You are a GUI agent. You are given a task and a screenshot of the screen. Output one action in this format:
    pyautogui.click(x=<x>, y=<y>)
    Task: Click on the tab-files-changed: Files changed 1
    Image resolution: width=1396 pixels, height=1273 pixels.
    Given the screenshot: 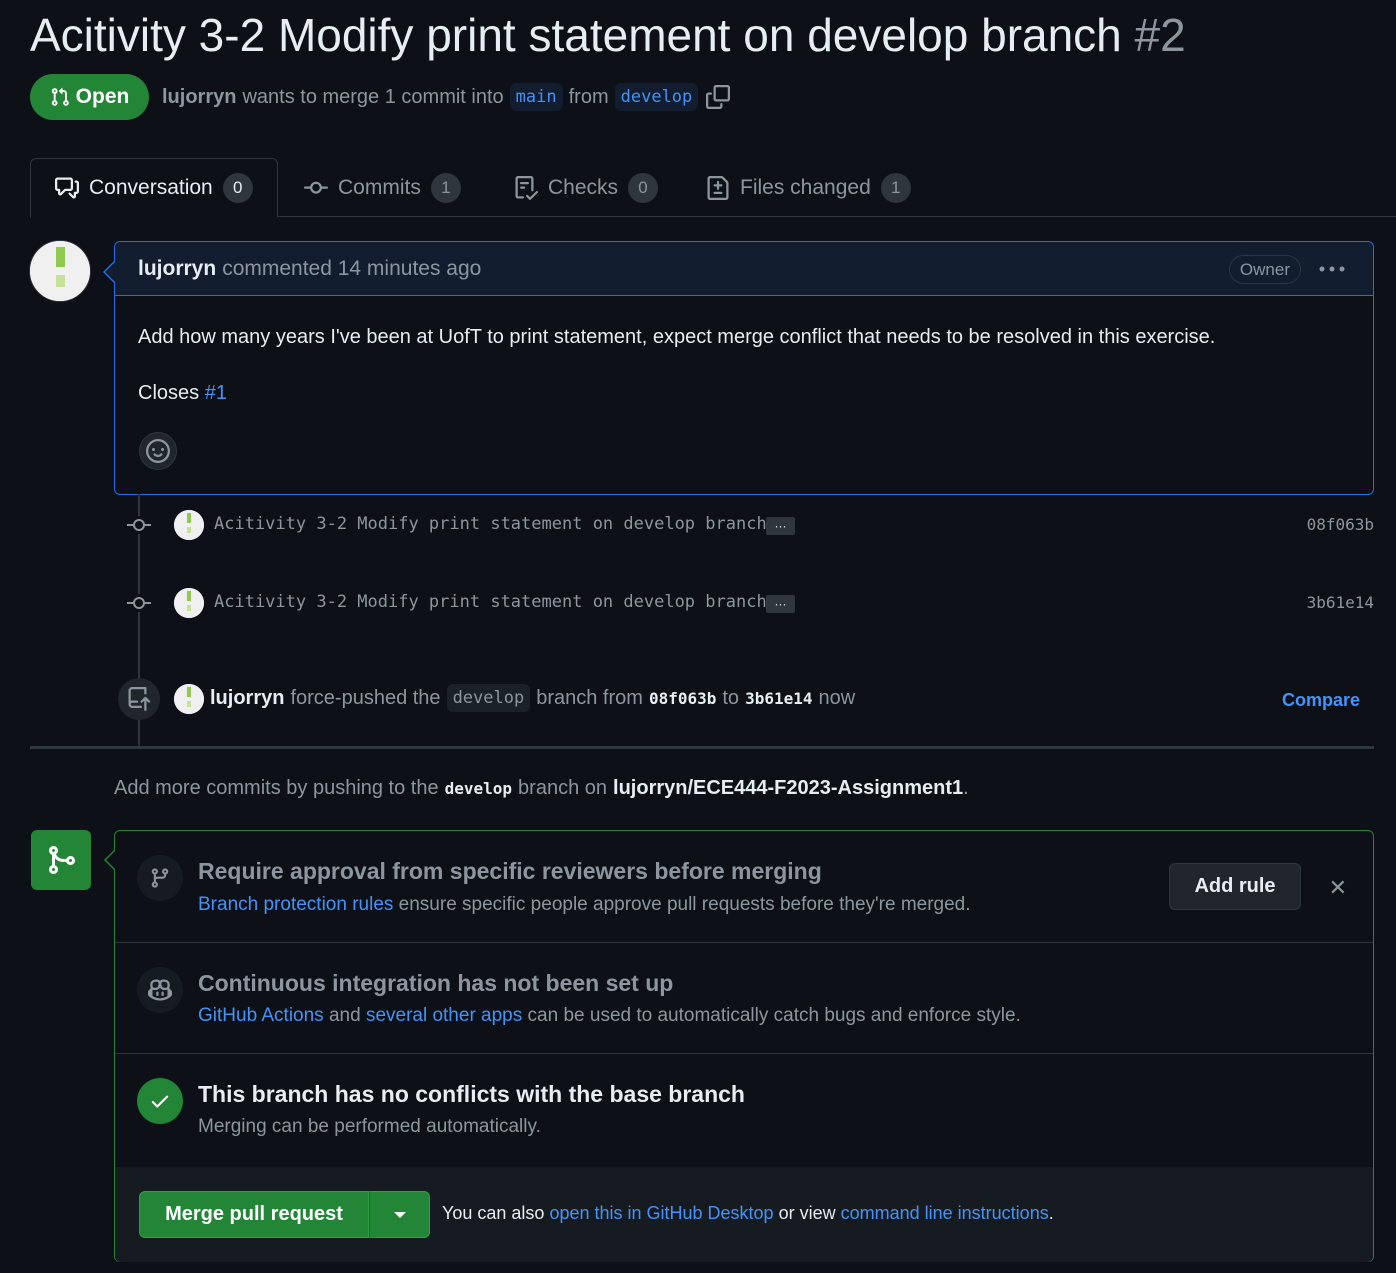 What is the action you would take?
    pyautogui.click(x=808, y=187)
    